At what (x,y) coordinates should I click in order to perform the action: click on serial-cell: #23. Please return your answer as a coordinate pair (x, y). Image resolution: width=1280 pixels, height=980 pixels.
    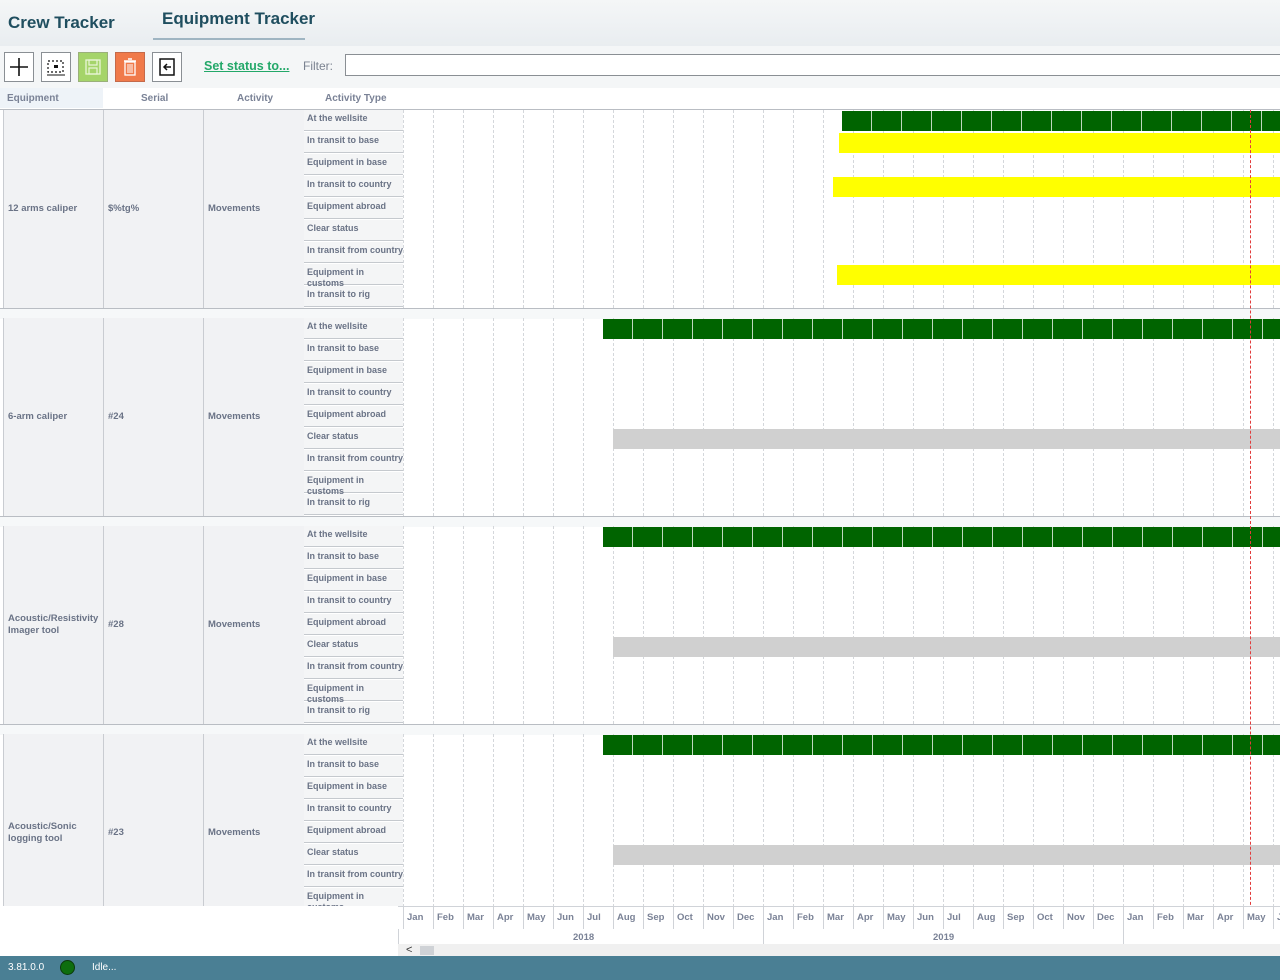
    Looking at the image, I should click on (153, 820).